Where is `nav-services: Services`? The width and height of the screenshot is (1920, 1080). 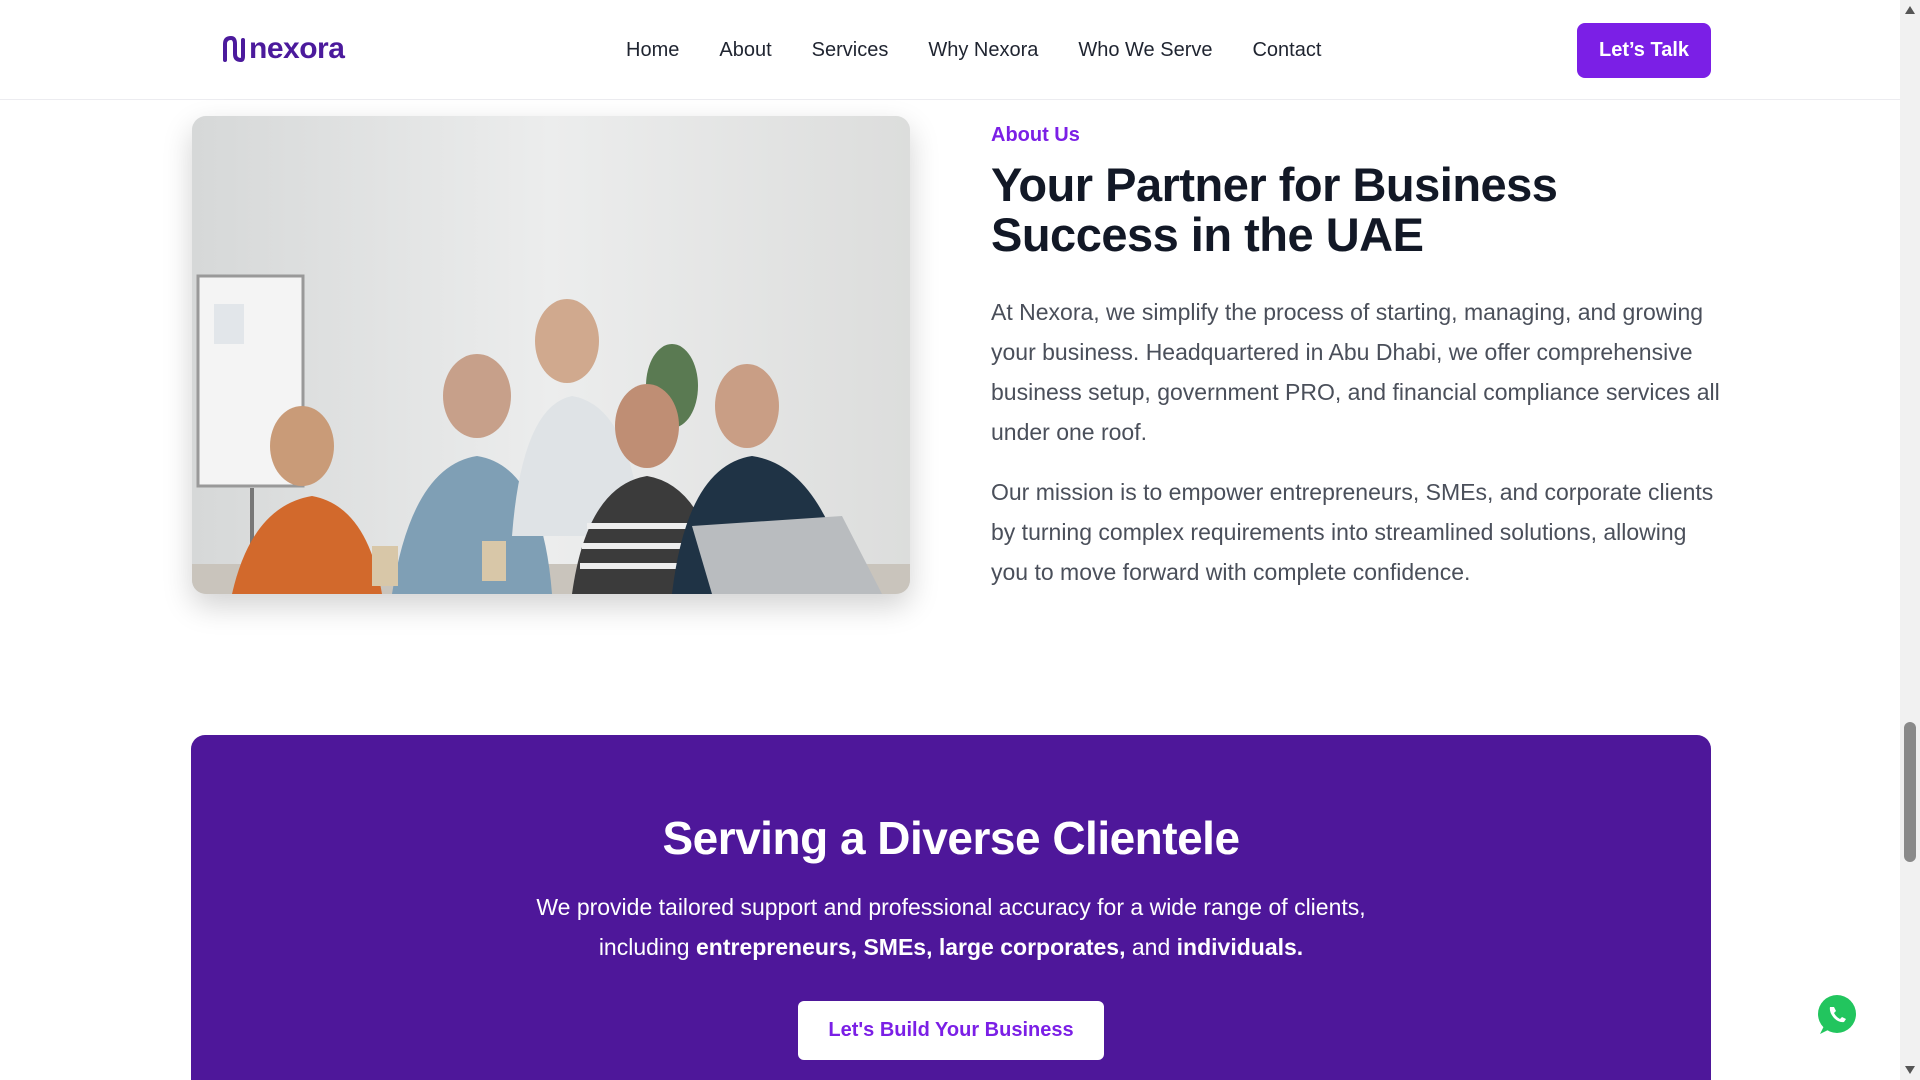 nav-services: Services is located at coordinates (850, 50).